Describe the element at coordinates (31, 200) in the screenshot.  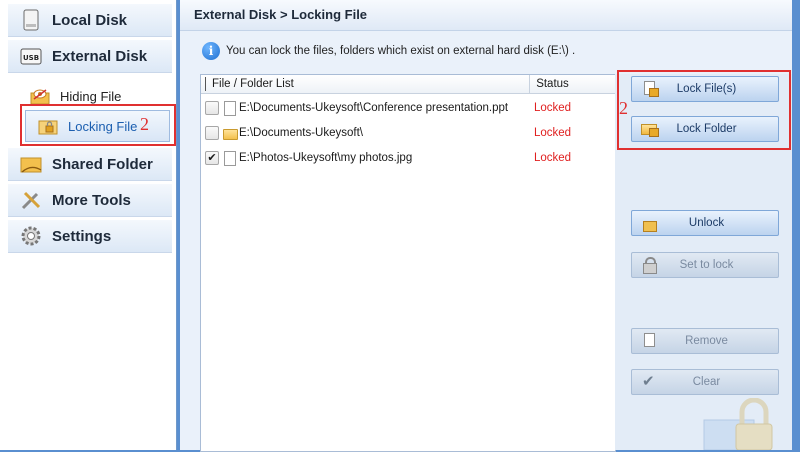
I see `tools-icon` at that location.